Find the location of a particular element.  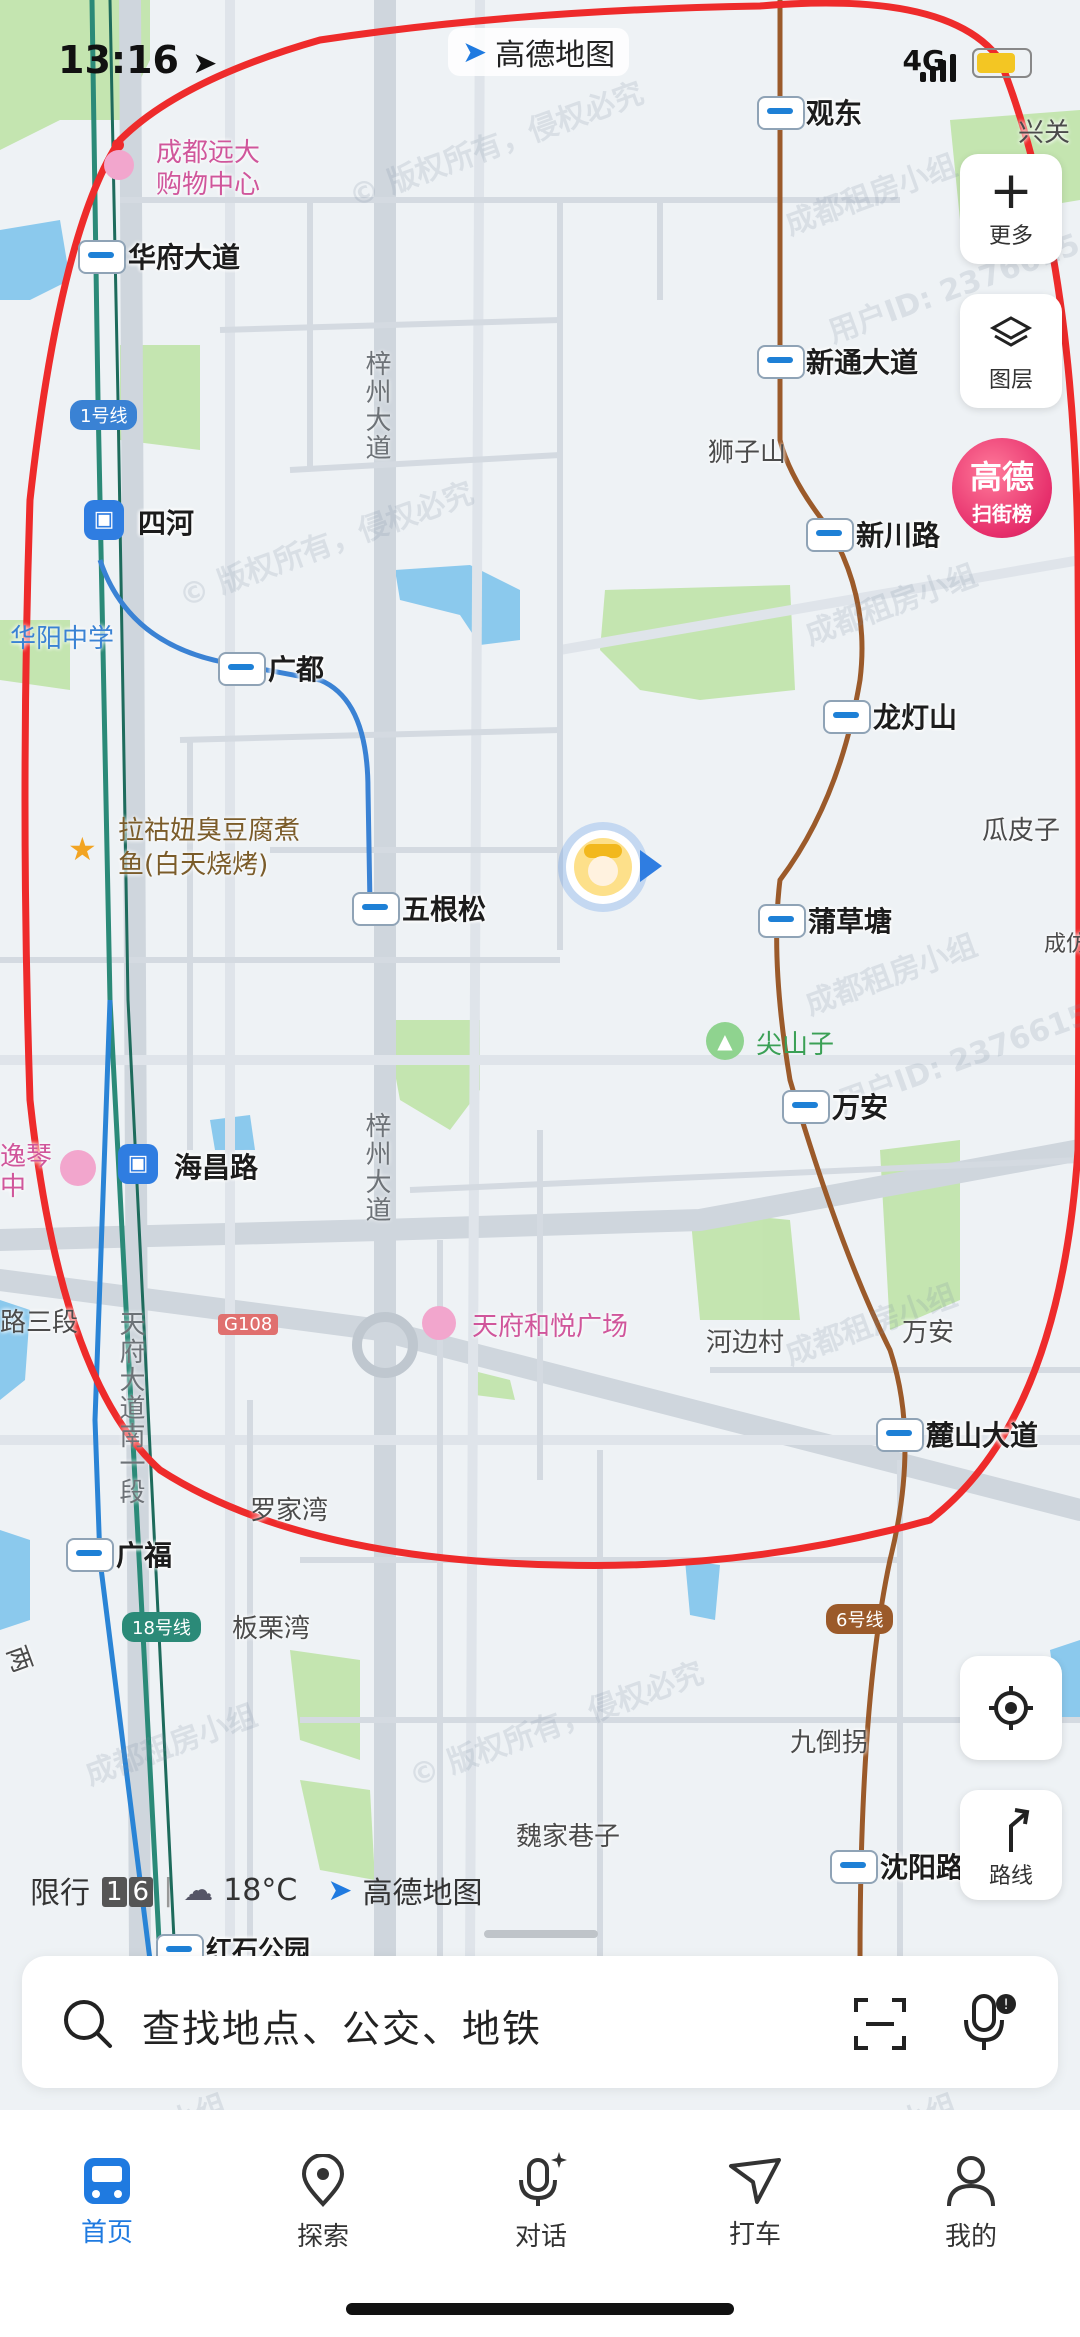

info-strip: 限行 16 | ☁ 18°C ➤ 高德地图 is located at coordinates (256, 1890).